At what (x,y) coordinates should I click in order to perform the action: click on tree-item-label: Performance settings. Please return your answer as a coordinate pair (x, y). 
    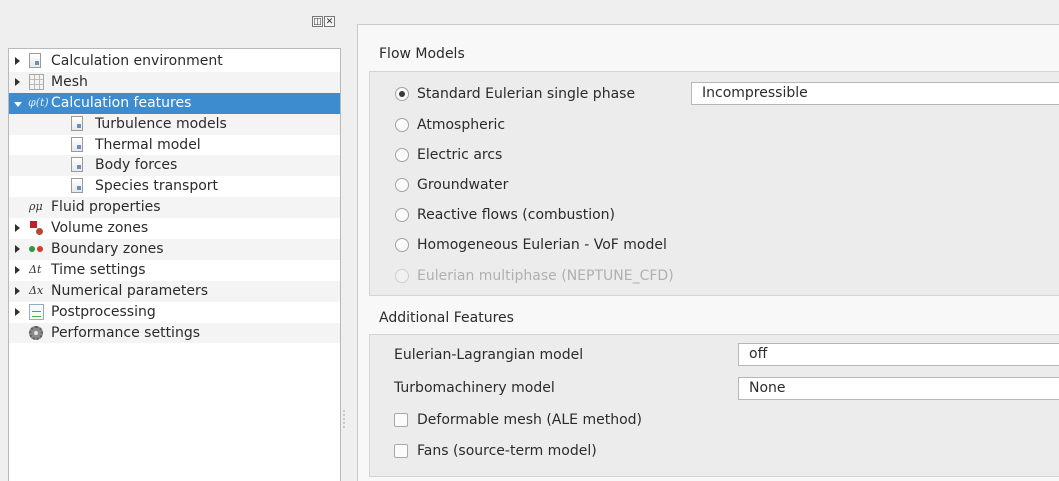
    Looking at the image, I should click on (125, 332).